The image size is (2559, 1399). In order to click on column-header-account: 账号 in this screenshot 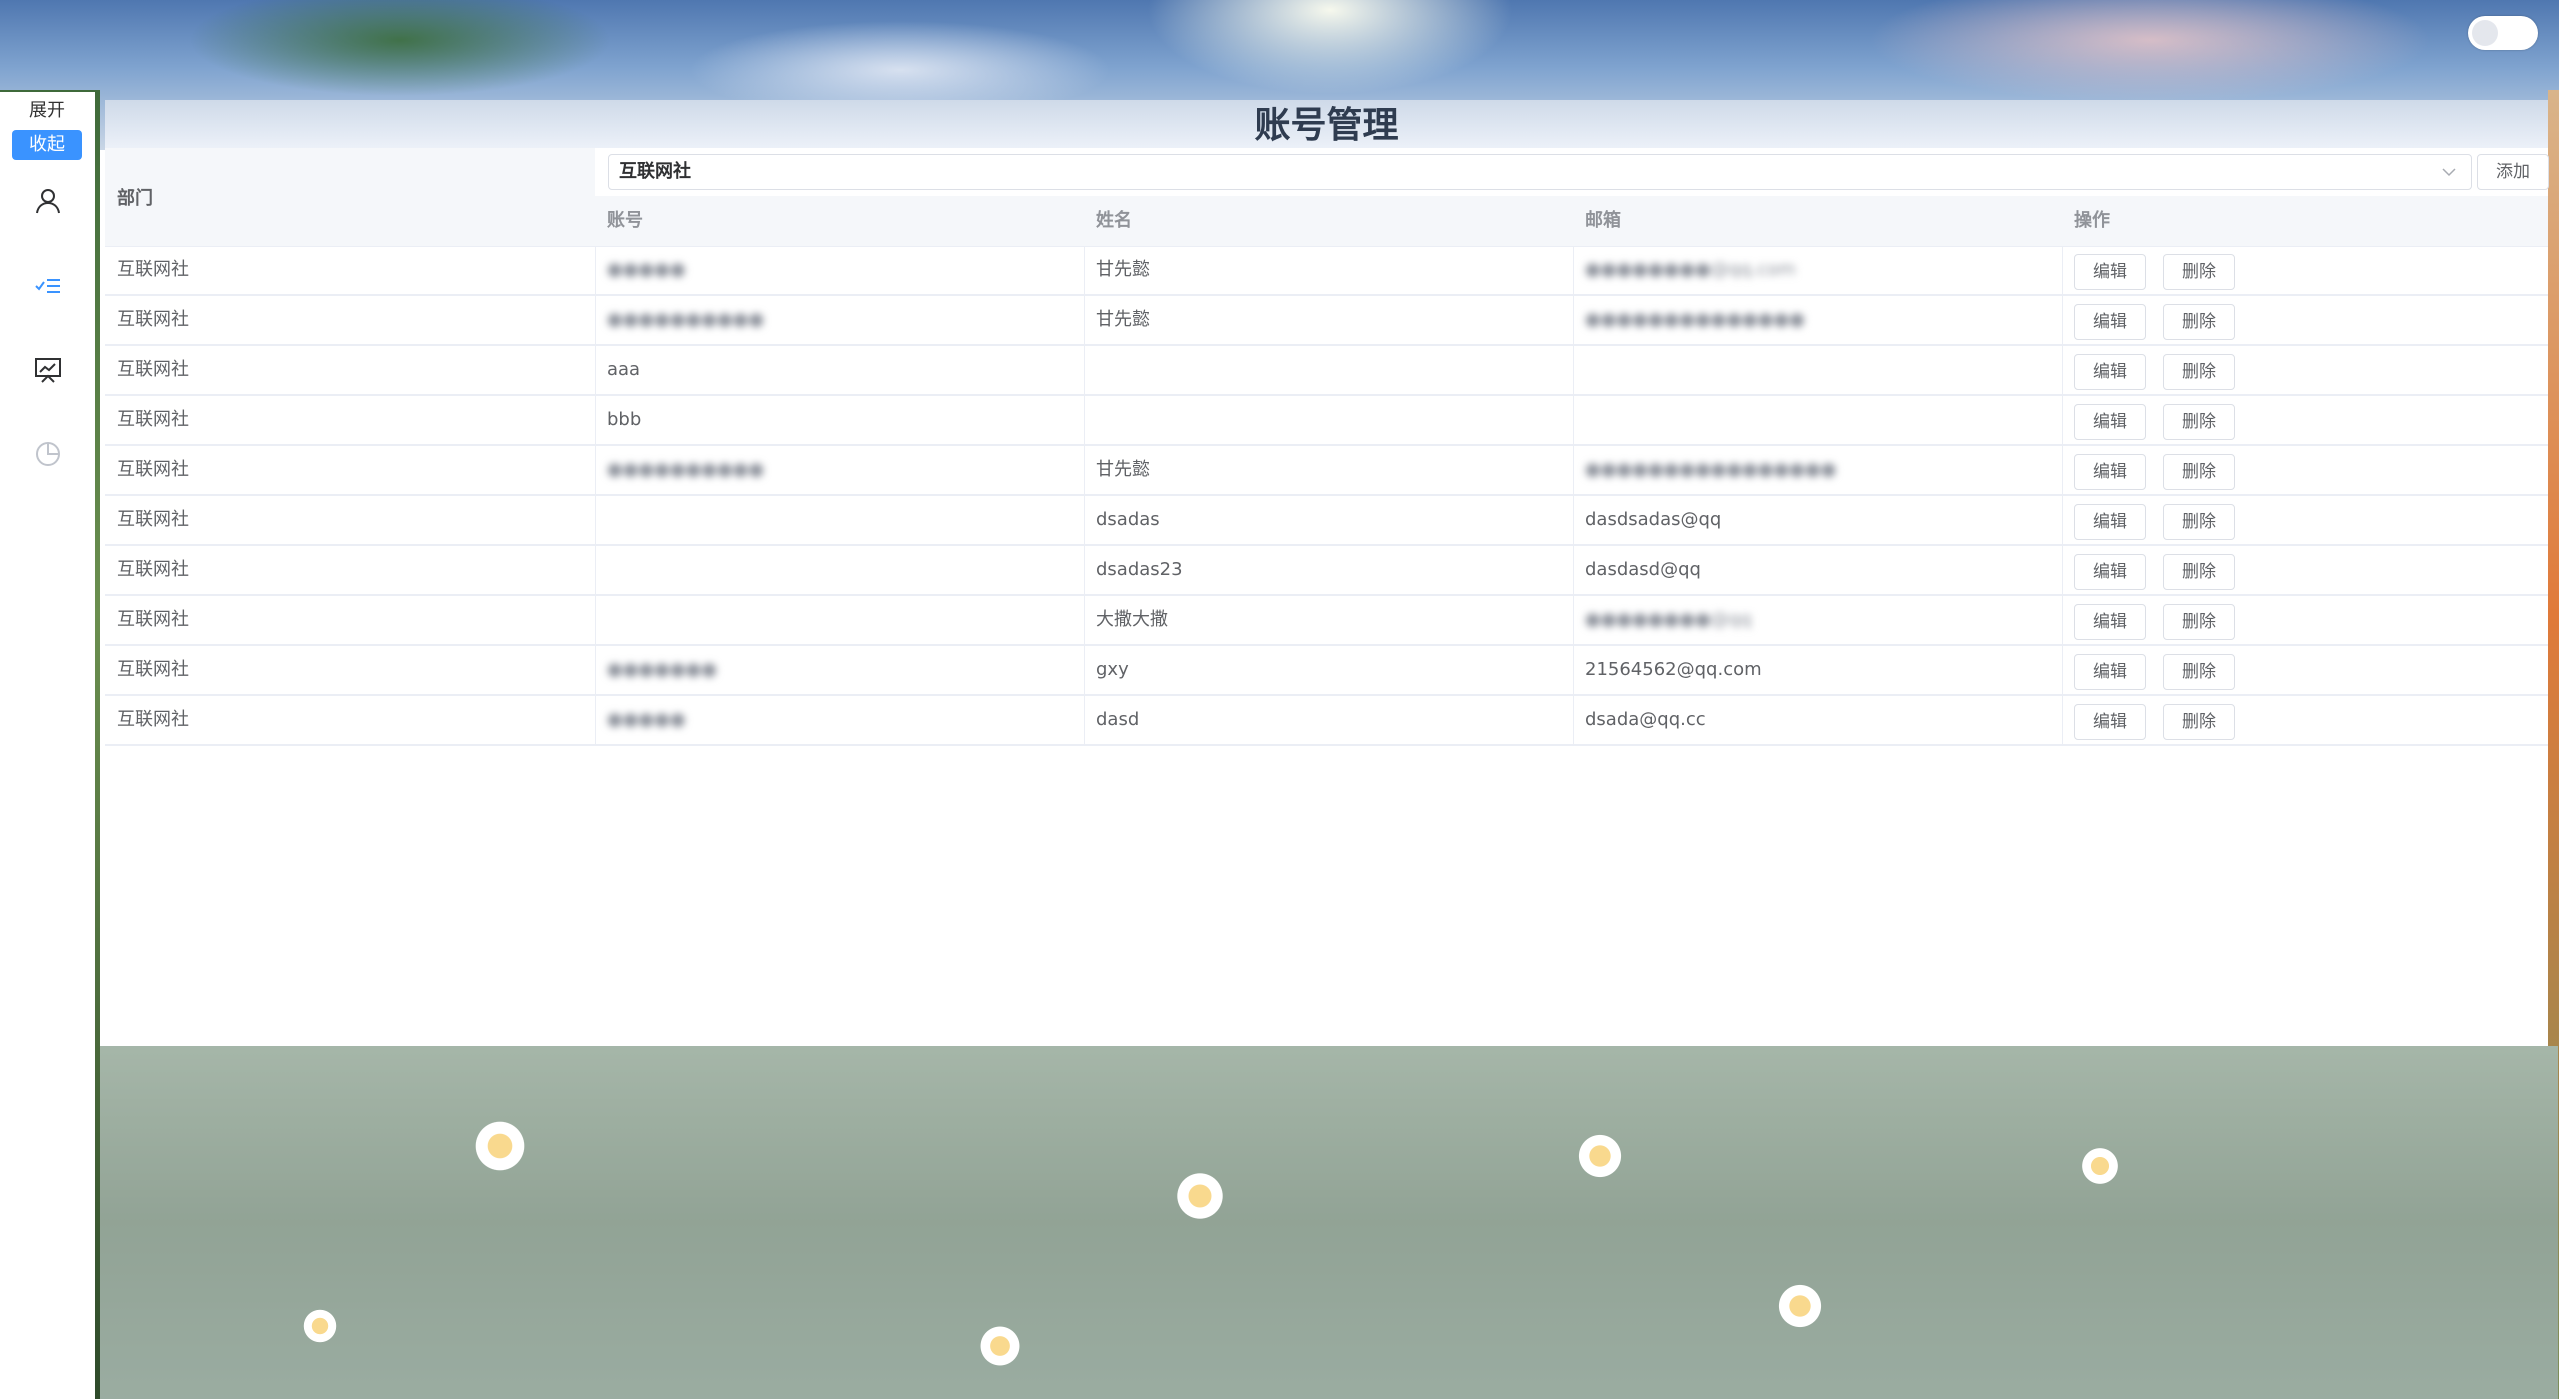, I will do `click(625, 220)`.